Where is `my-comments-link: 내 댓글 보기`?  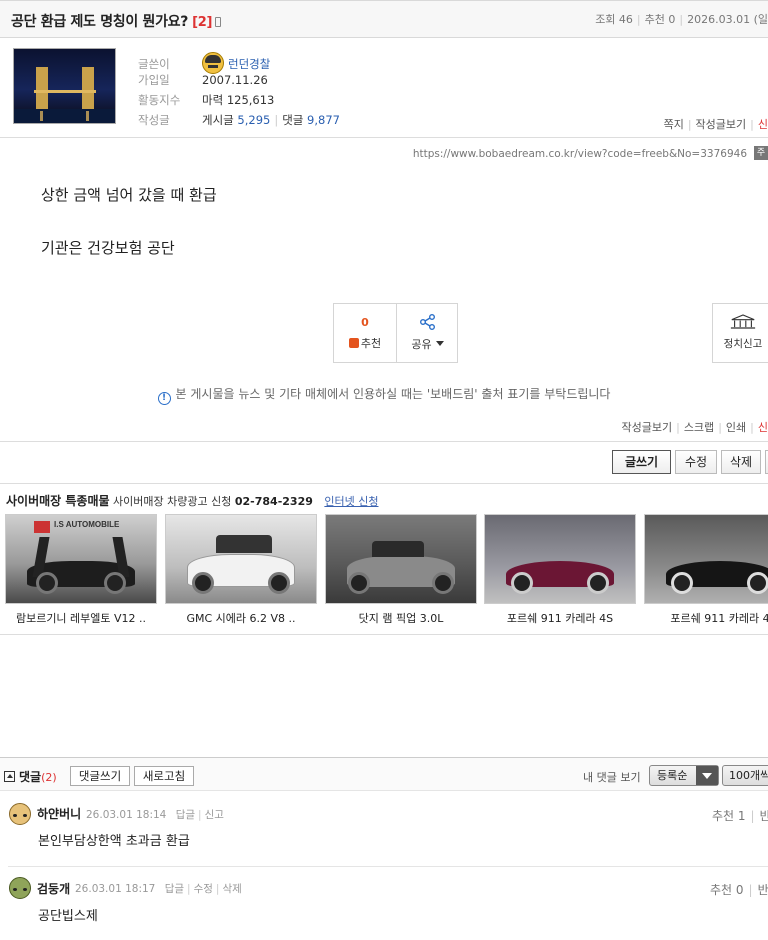
my-comments-link: 내 댓글 보기 is located at coordinates (612, 777).